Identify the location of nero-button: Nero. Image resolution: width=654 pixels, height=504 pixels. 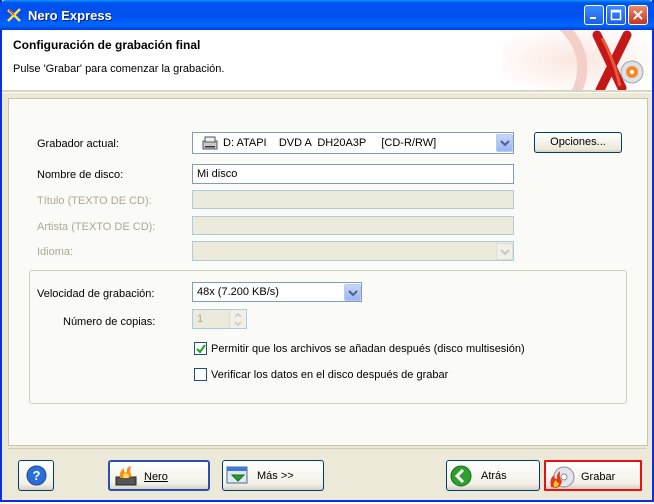
(159, 475).